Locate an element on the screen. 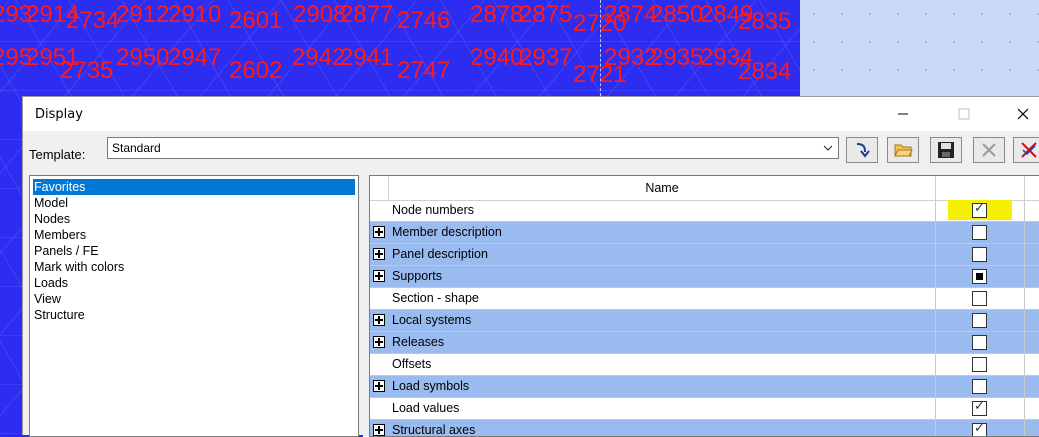  template-dropdown: Standard is located at coordinates (473, 148).